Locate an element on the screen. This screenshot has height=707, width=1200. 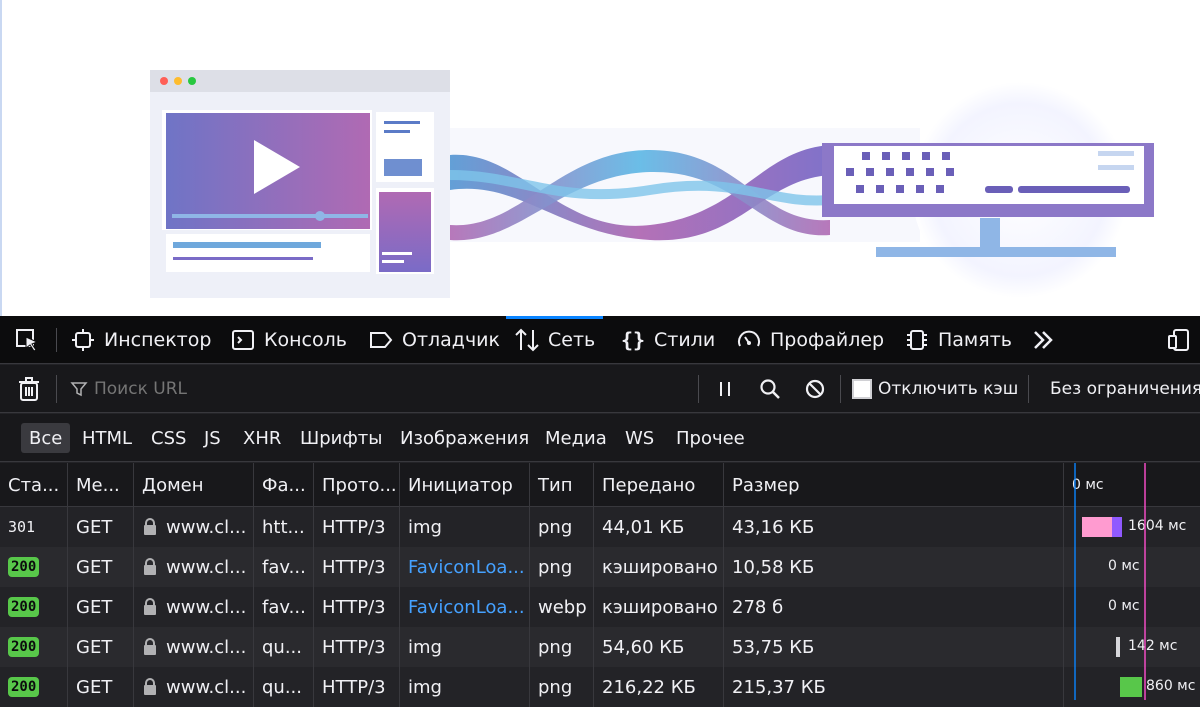
network-toolbar: Отключить кэш Без ограничения is located at coordinates (600, 389).